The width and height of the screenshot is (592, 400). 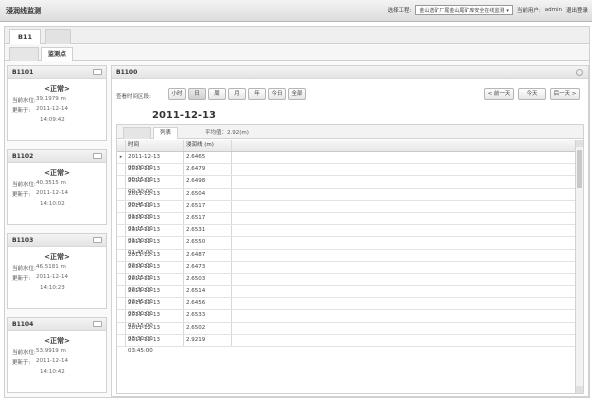 I want to click on app-title: 浸润线监测, so click(x=23, y=11).